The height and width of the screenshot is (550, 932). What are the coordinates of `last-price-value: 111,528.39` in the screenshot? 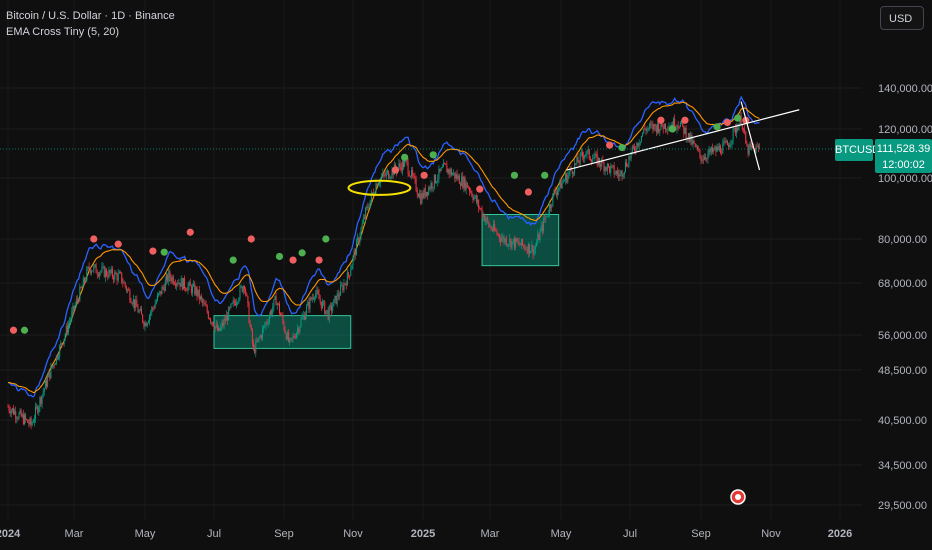 It's located at (903, 149).